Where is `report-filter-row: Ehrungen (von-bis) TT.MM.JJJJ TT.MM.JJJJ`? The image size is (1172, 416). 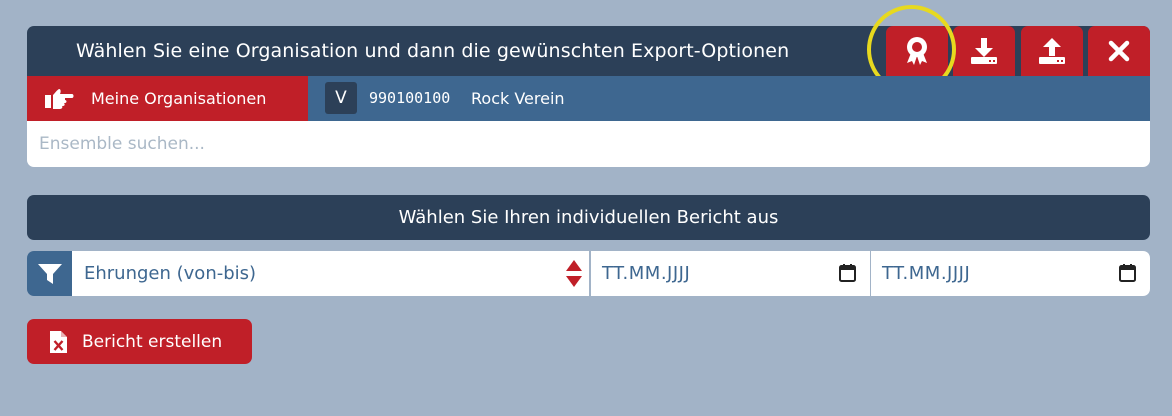
report-filter-row: Ehrungen (von-bis) TT.MM.JJJJ TT.MM.JJJJ is located at coordinates (588, 273).